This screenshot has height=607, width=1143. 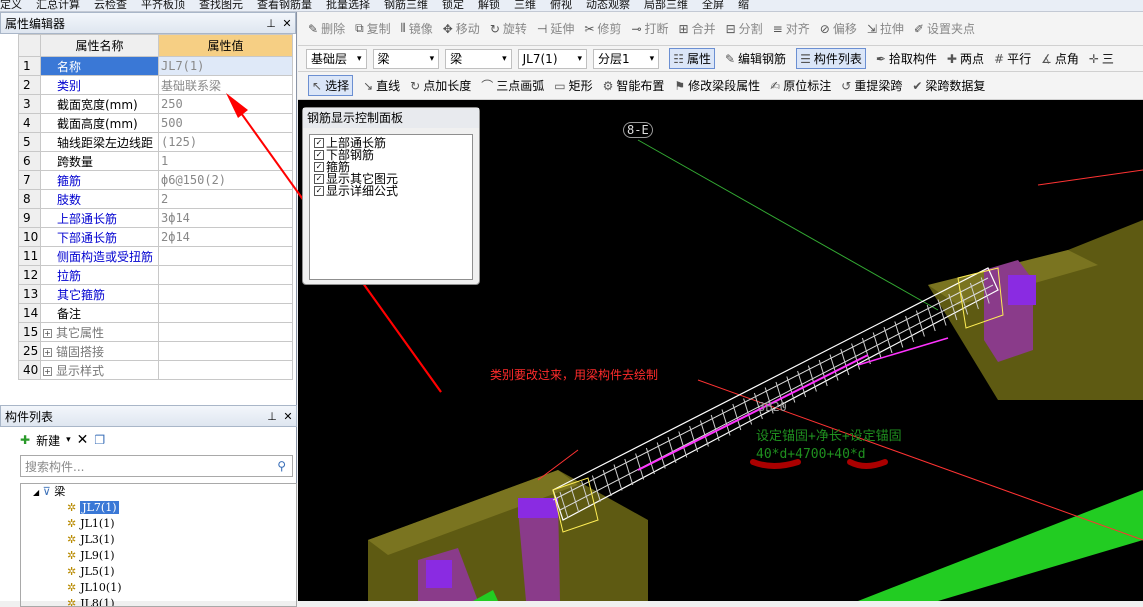 What do you see at coordinates (555, 28) in the screenshot?
I see `edit-tool-button: ⊣ 延伸` at bounding box center [555, 28].